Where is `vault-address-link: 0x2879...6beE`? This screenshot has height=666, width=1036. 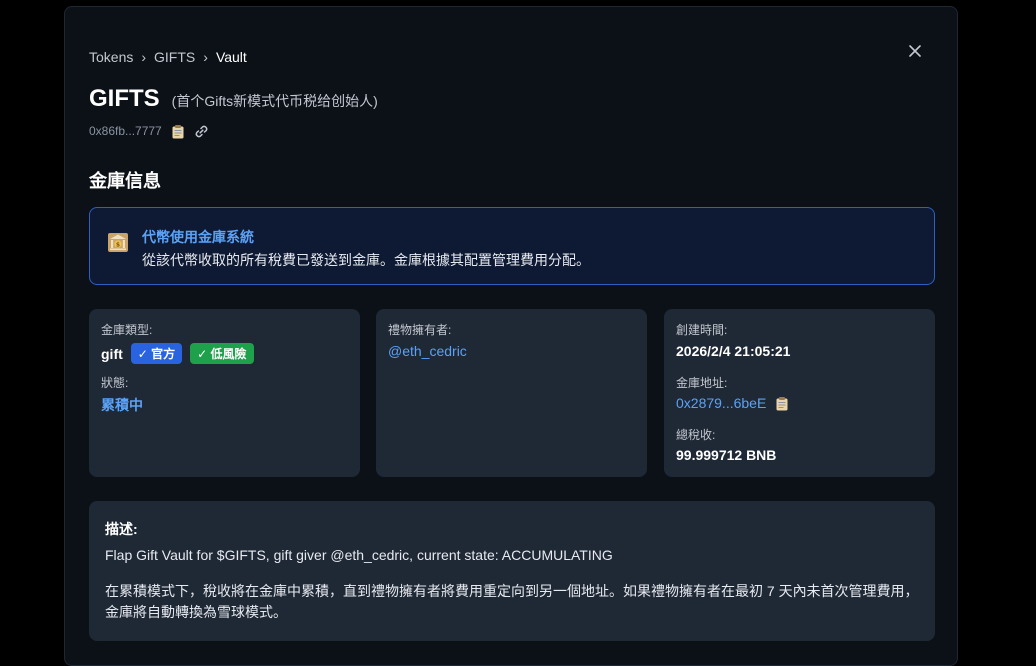 vault-address-link: 0x2879...6beE is located at coordinates (721, 403).